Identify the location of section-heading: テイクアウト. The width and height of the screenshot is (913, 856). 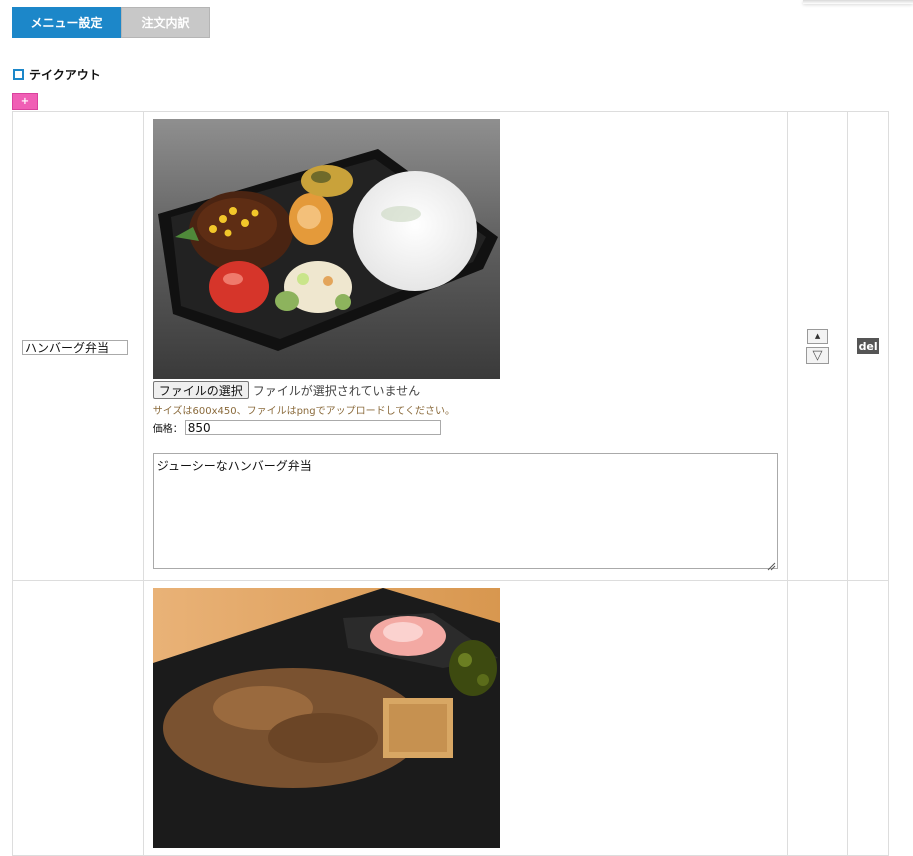
(57, 74).